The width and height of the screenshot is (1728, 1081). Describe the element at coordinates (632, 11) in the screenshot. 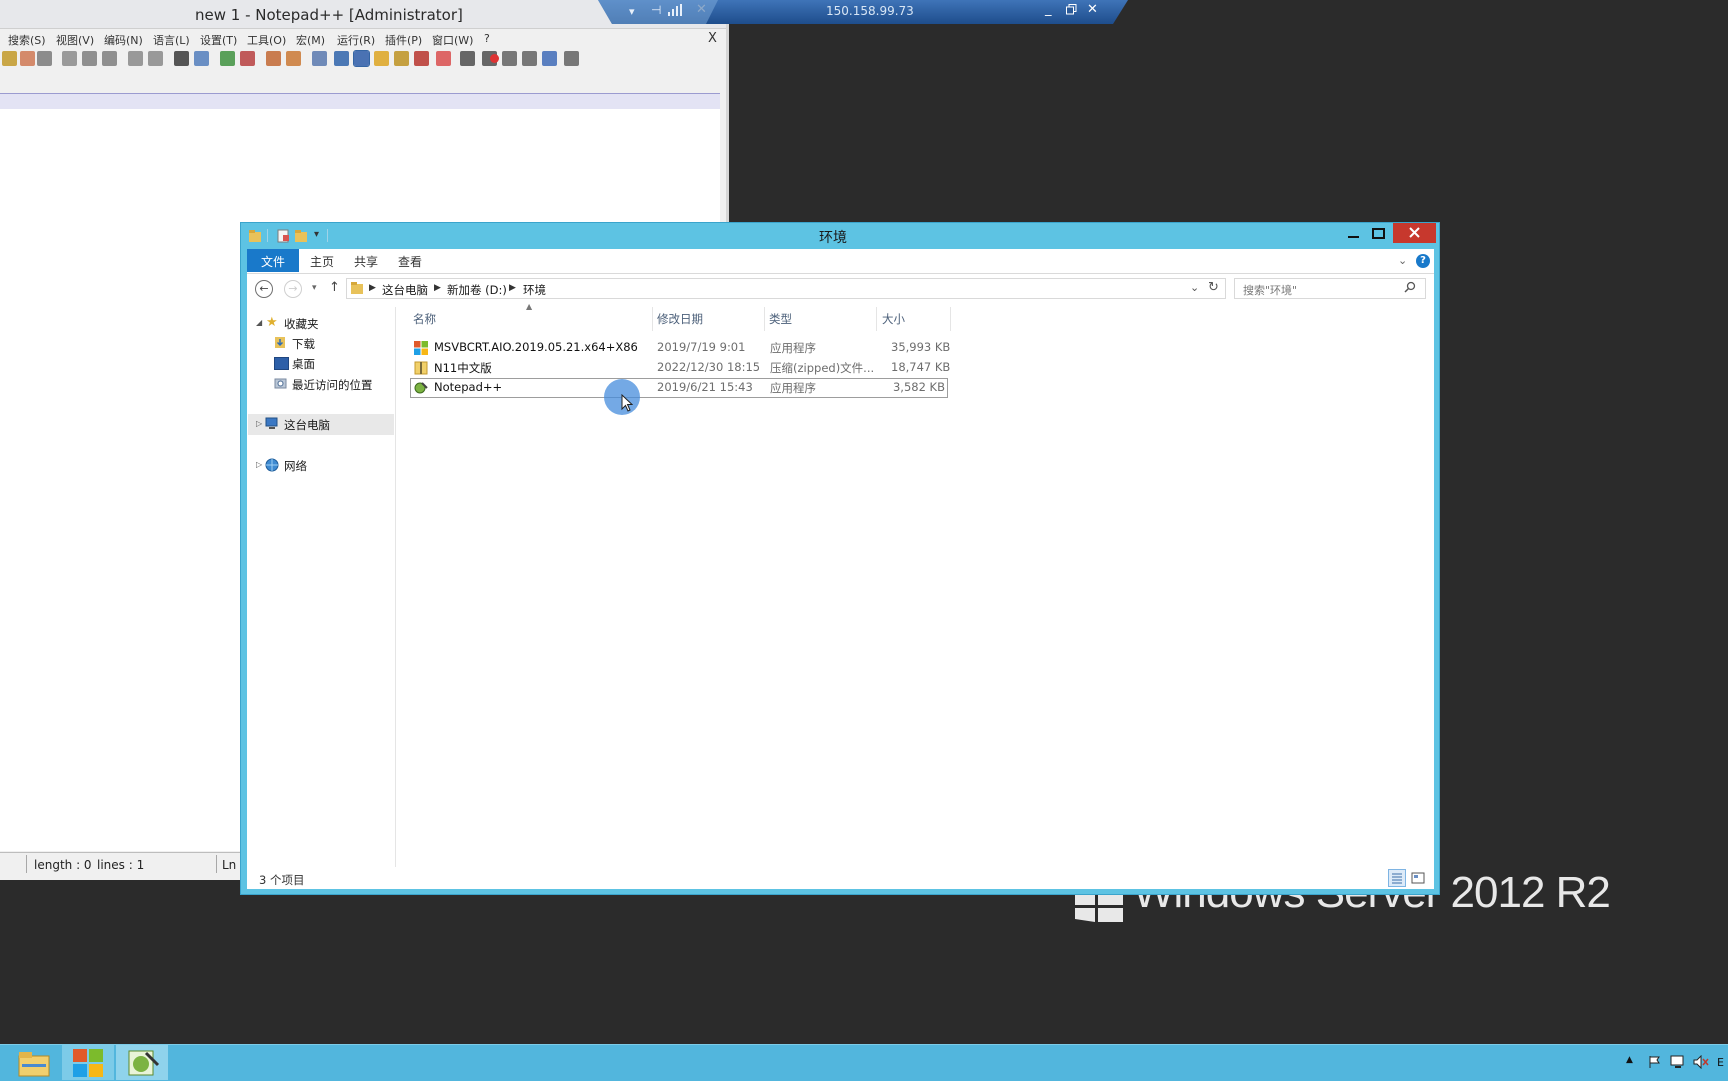

I see `rdp-menu-icon: ▾` at that location.